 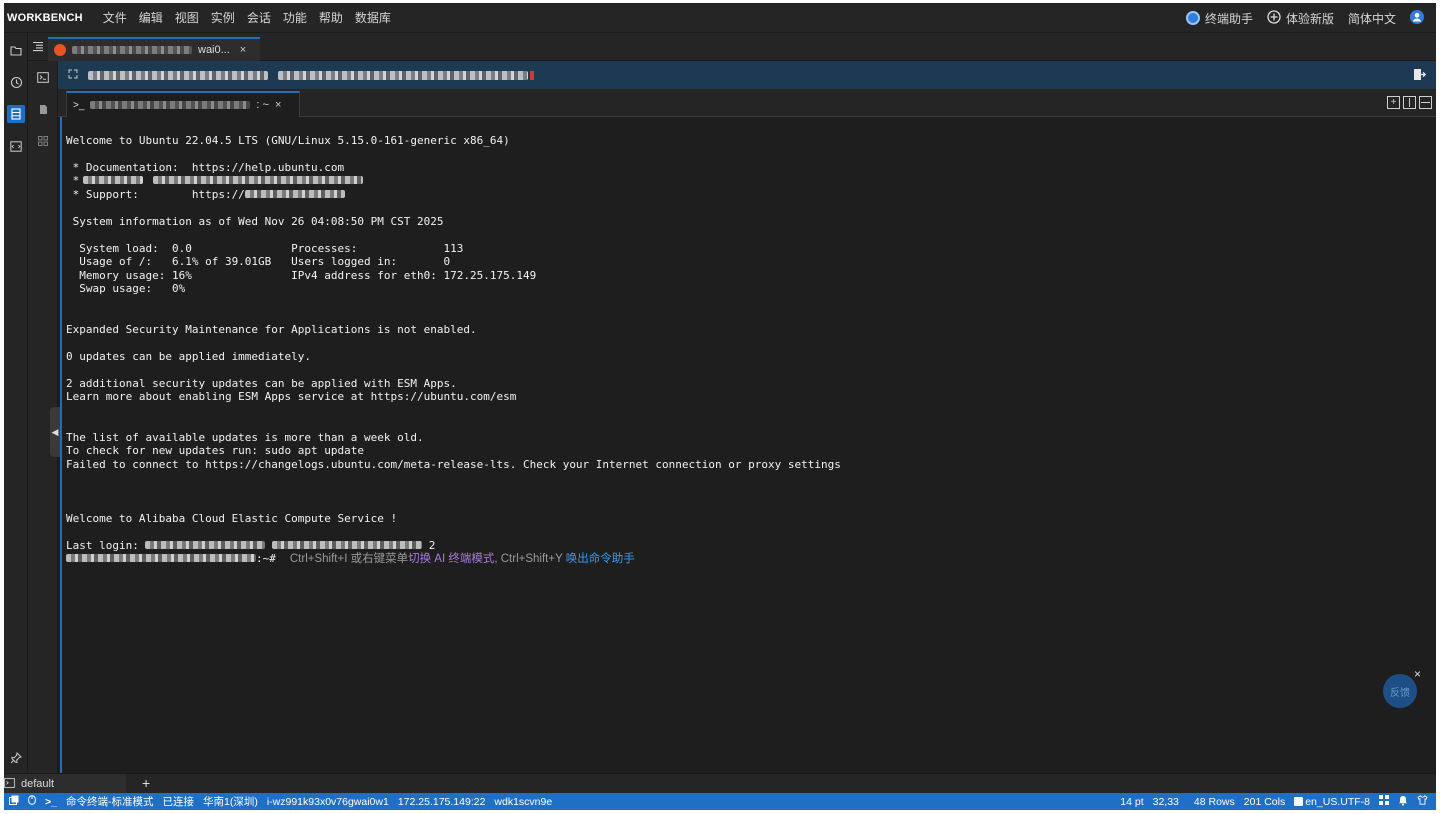 I want to click on terminal-tab-label: : ~, so click(x=262, y=105).